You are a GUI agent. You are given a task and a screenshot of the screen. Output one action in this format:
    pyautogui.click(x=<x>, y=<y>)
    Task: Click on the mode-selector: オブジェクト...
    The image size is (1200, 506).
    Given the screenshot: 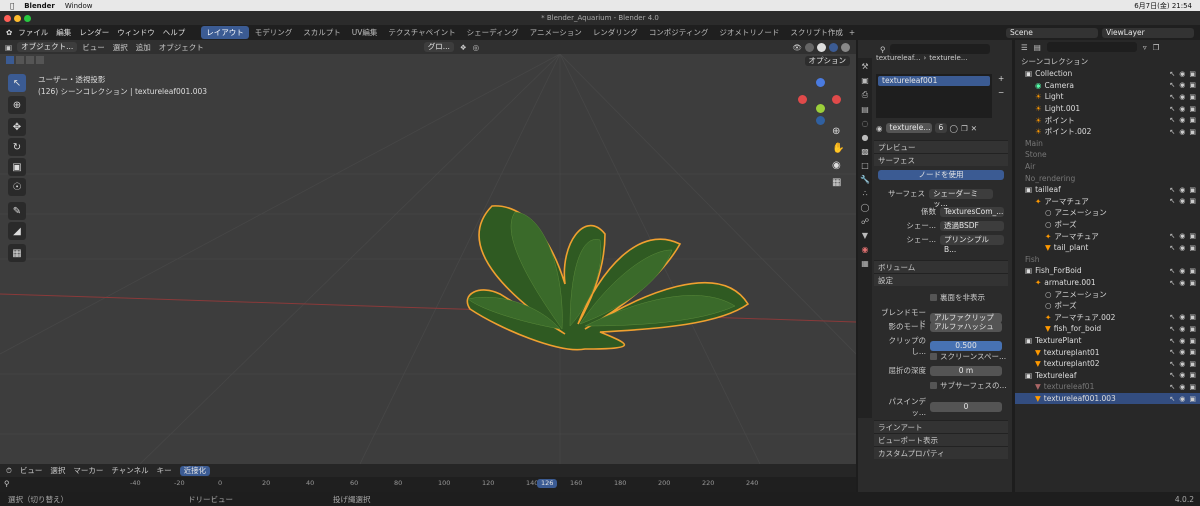 What is the action you would take?
    pyautogui.click(x=47, y=47)
    